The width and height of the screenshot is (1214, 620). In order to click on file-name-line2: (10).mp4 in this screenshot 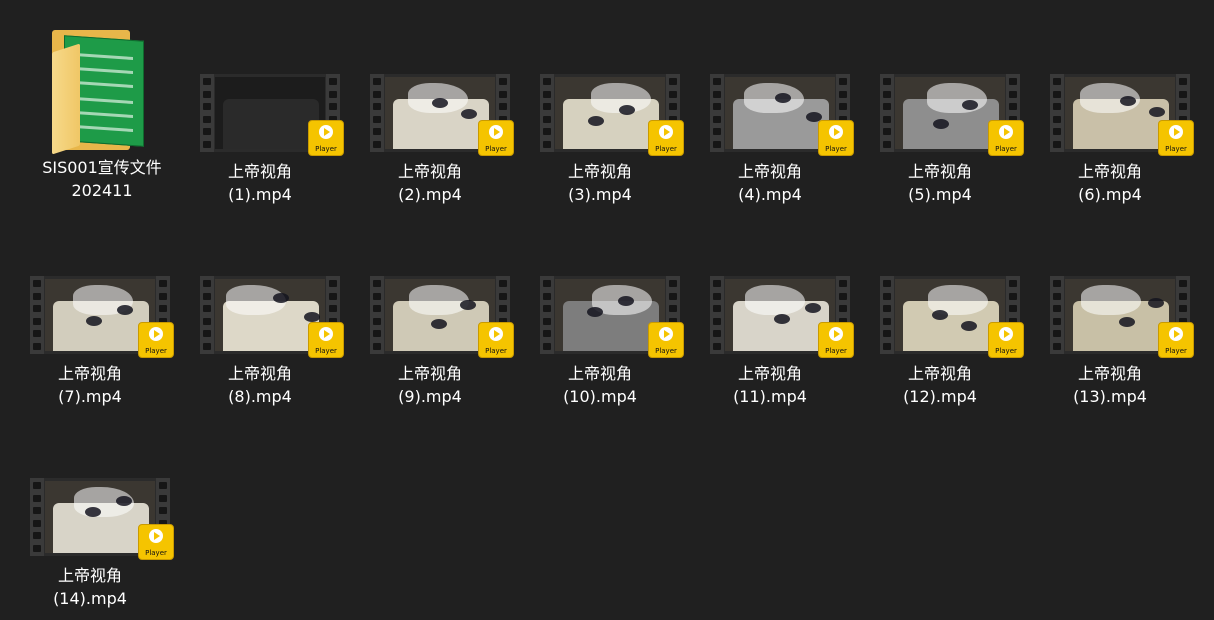, I will do `click(600, 396)`.